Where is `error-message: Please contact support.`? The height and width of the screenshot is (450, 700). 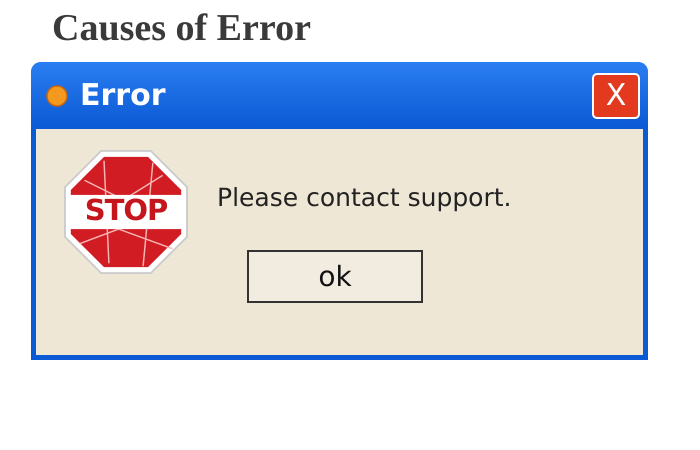
error-message: Please contact support. is located at coordinates (364, 197).